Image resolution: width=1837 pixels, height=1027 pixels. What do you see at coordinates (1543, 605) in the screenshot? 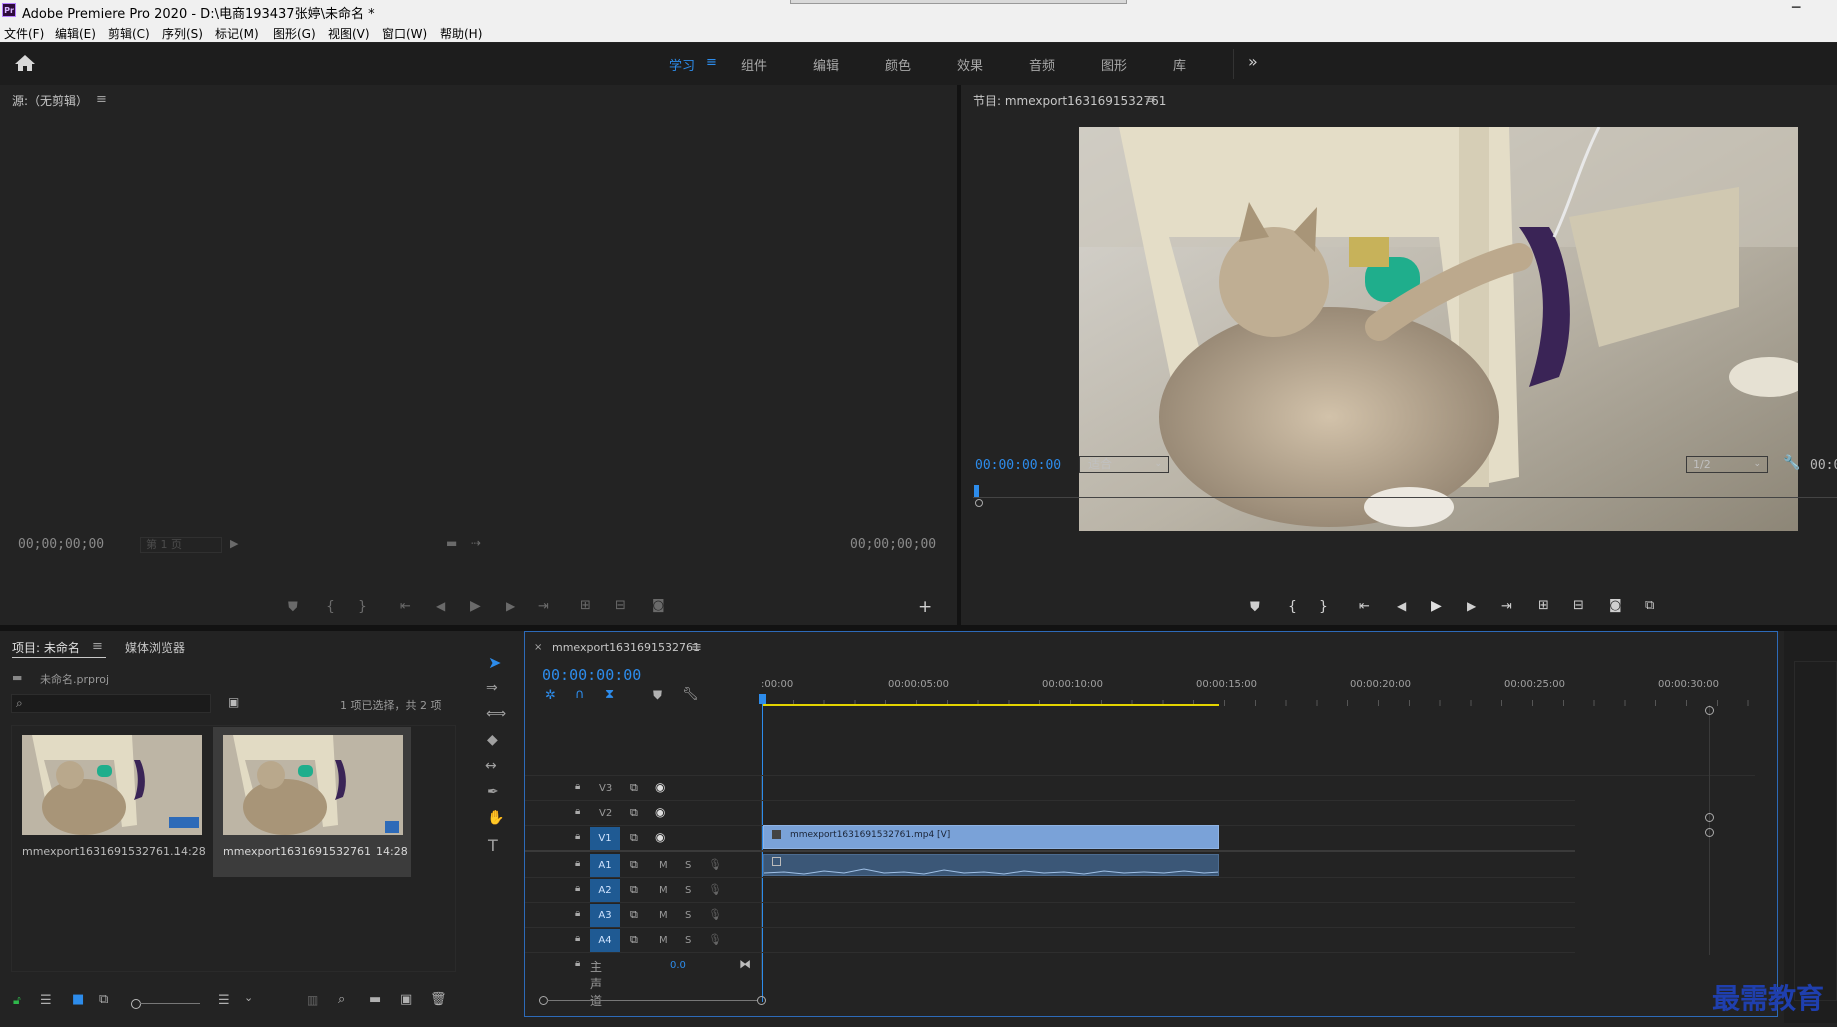
I see `lift-icon: ⊞` at bounding box center [1543, 605].